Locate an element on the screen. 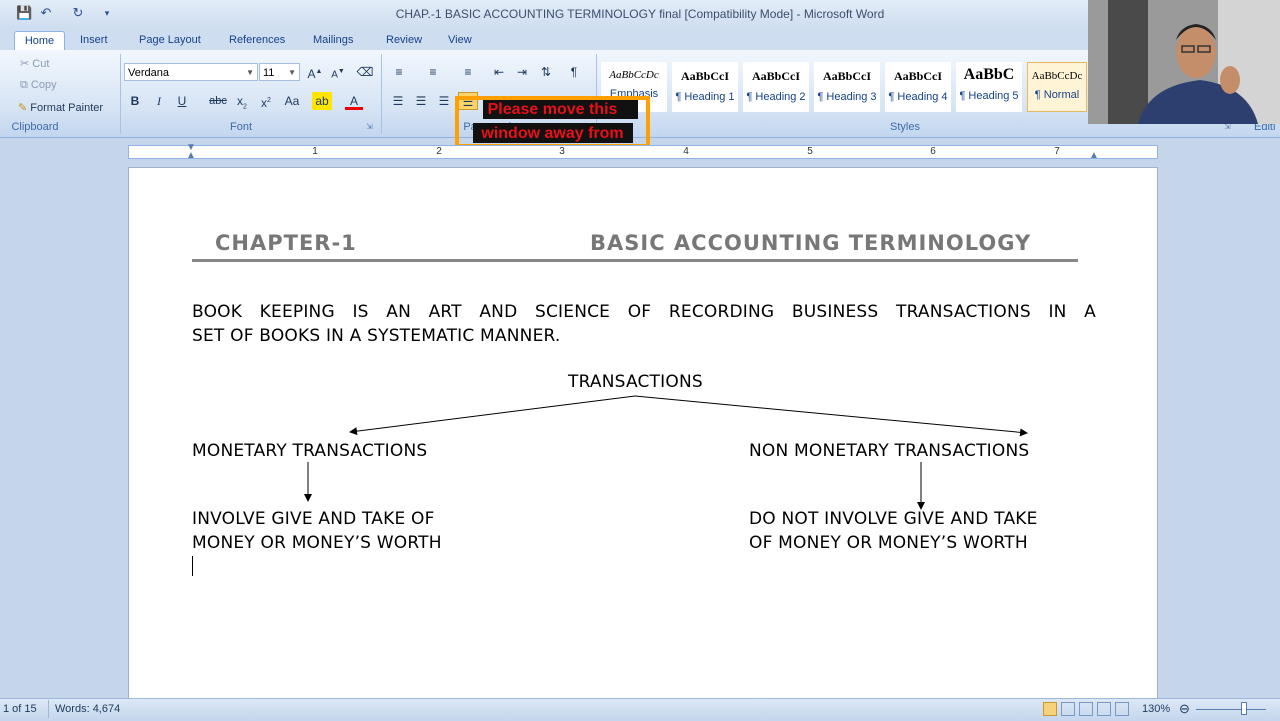 This screenshot has height=721, width=1280. zoom-slider is located at coordinates (1231, 709).